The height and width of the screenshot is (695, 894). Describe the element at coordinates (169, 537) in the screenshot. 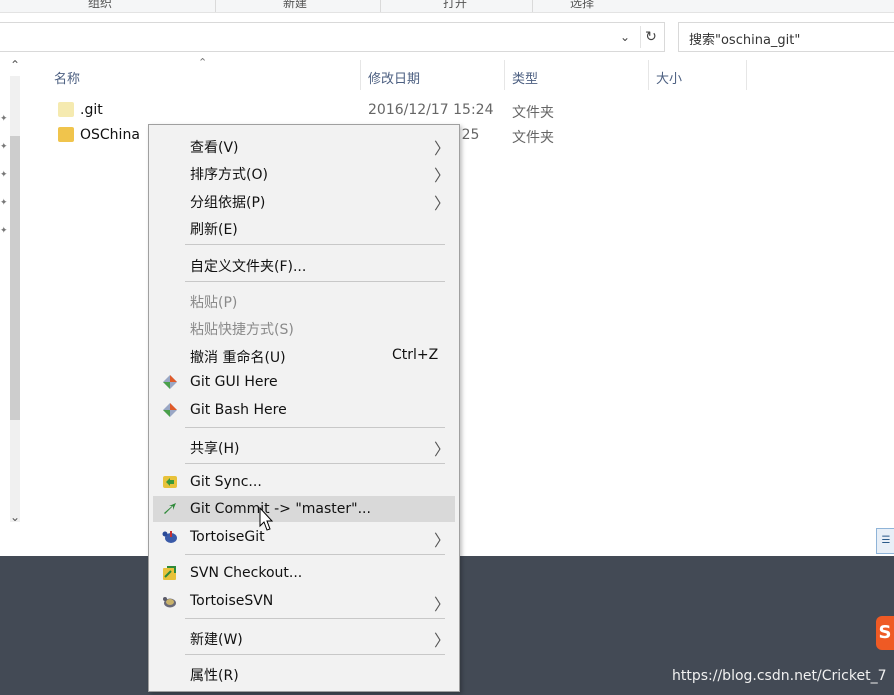

I see `tortoisegit-icon` at that location.